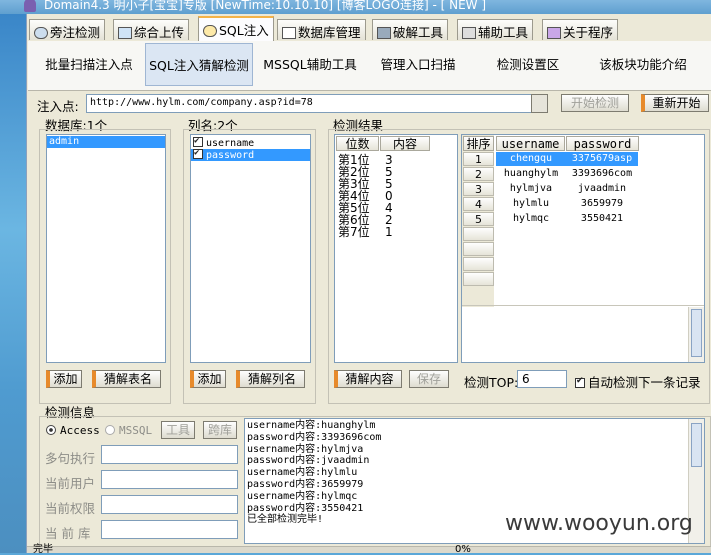  What do you see at coordinates (305, 508) in the screenshot?
I see `log-line: password内容:3550421` at bounding box center [305, 508].